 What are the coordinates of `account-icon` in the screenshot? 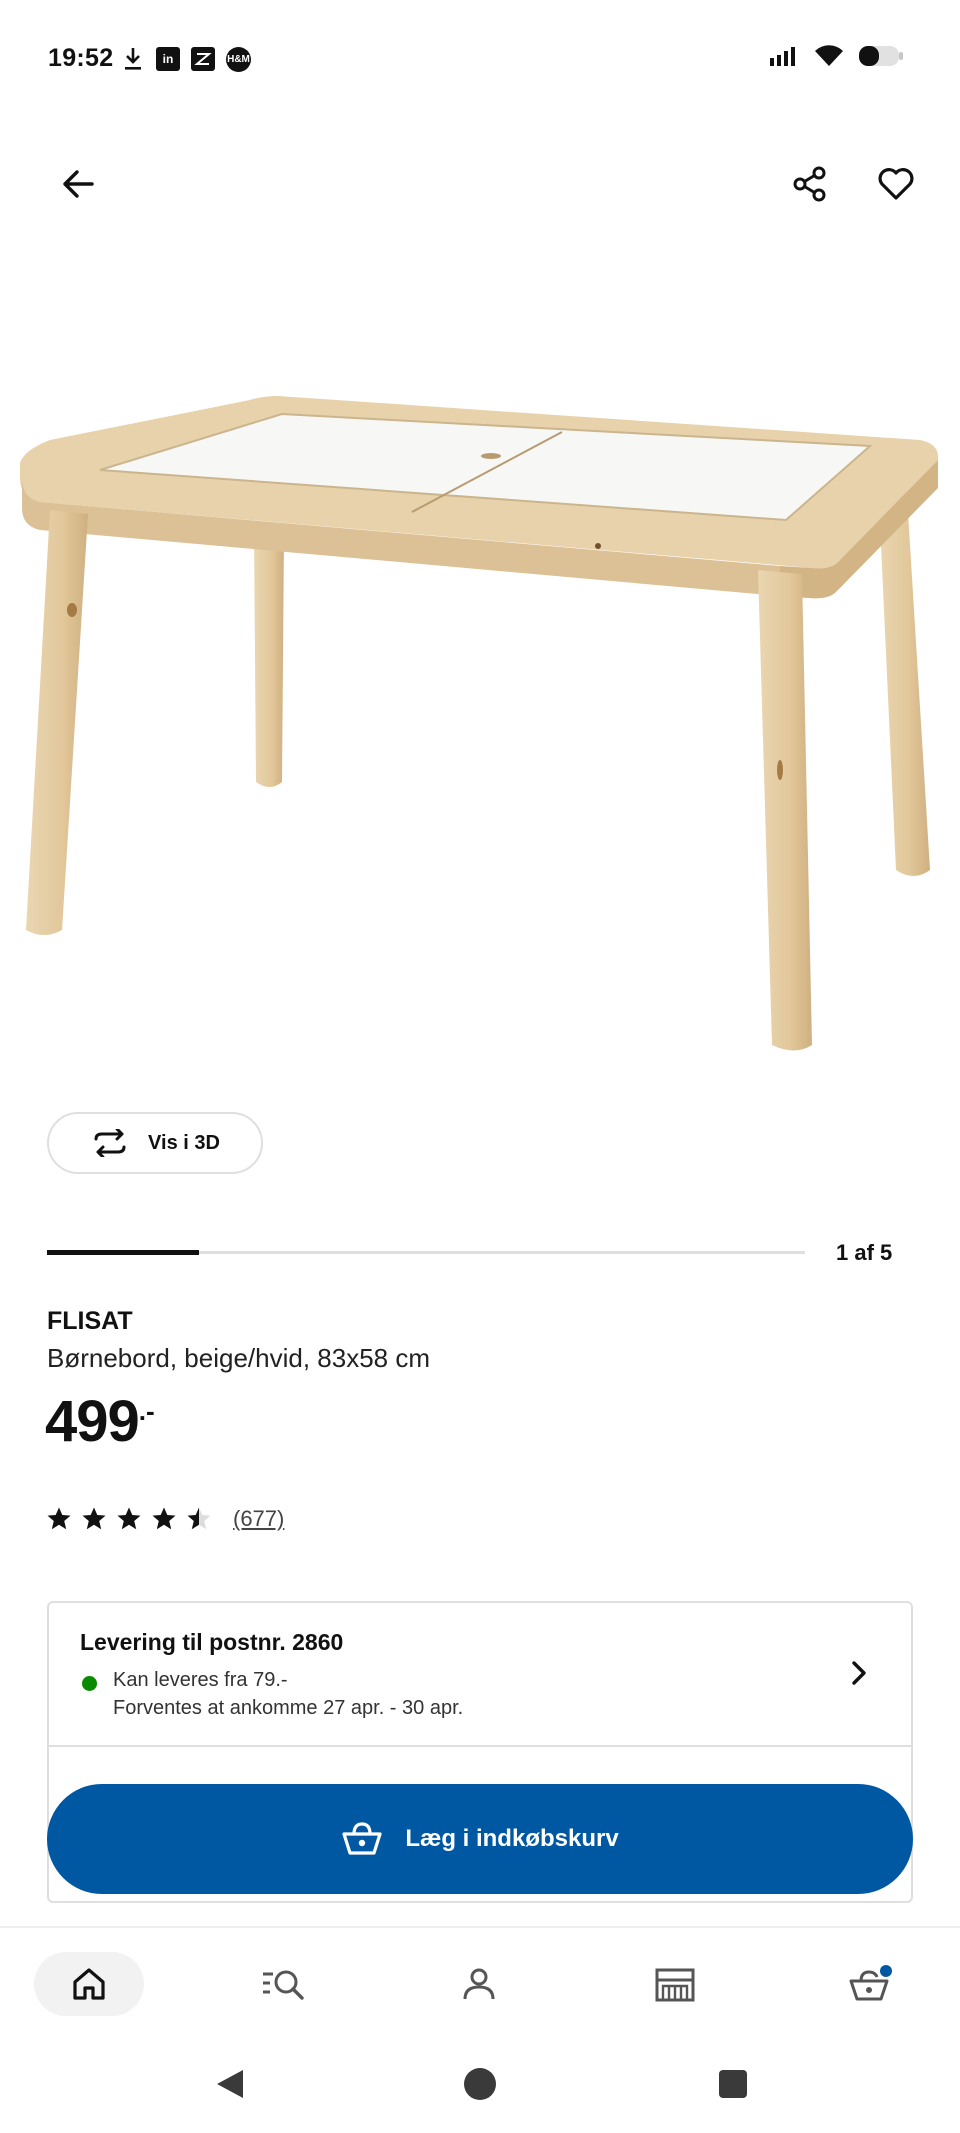 It's located at (479, 1984).